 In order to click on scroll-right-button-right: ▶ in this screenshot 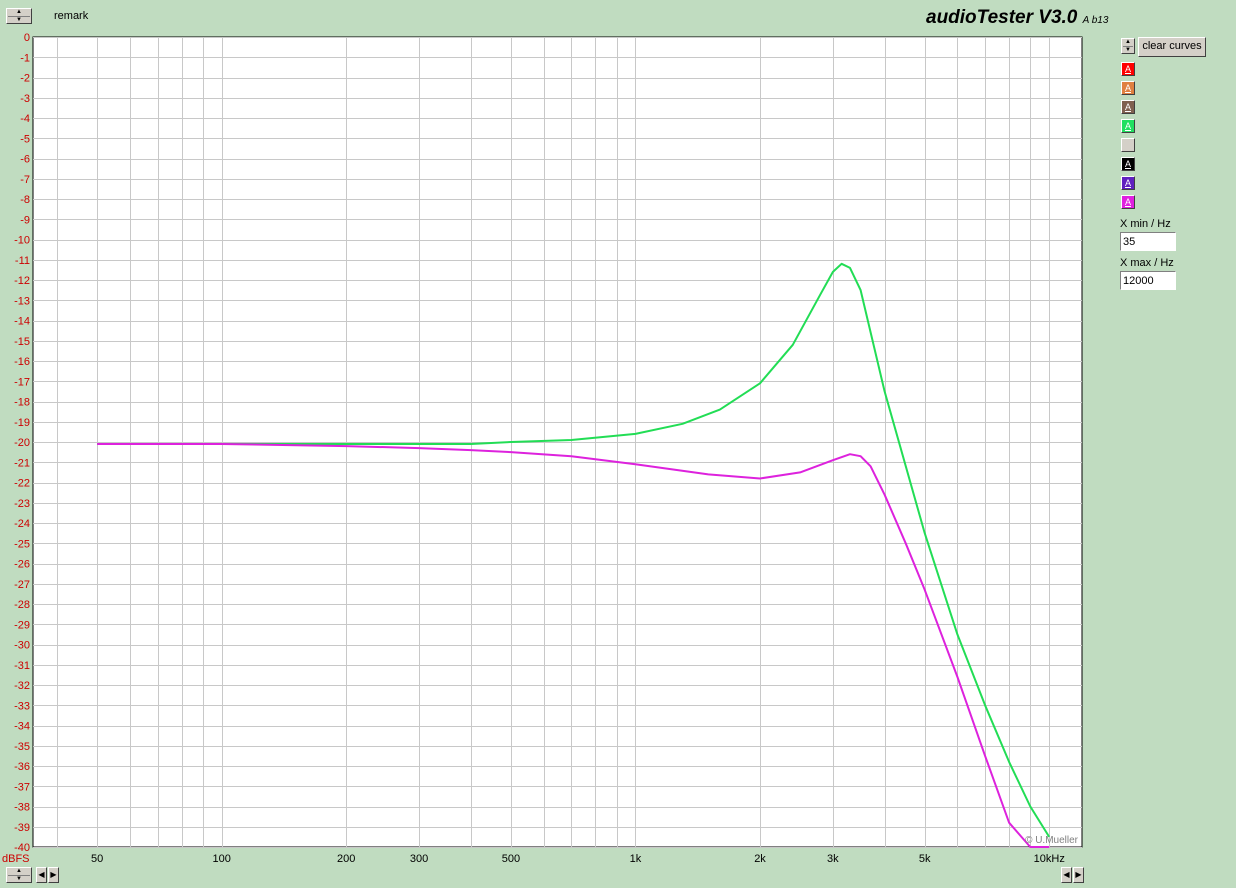, I will do `click(1078, 875)`.